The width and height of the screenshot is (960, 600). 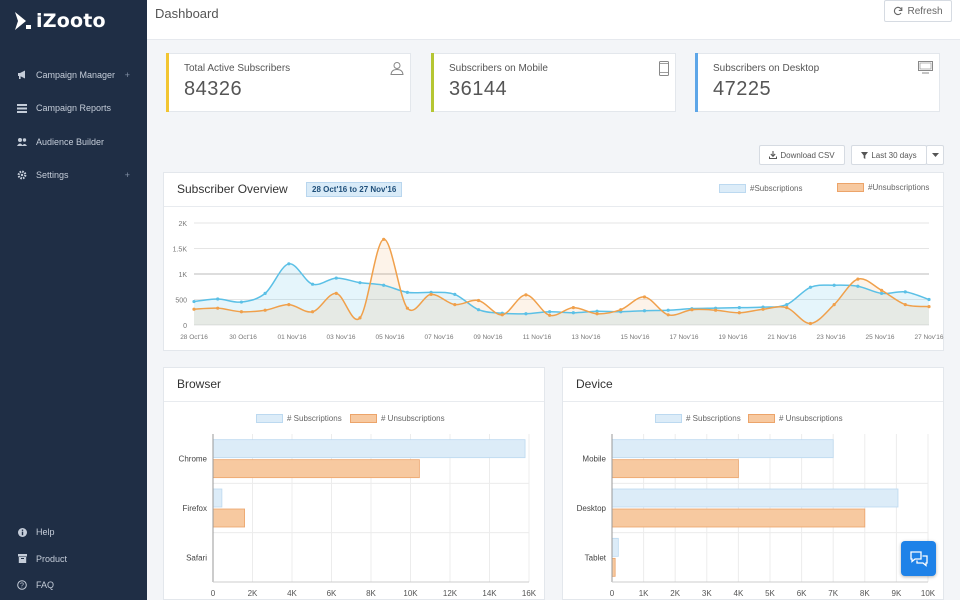 What do you see at coordinates (592, 508) in the screenshot?
I see `category-label: Desktop` at bounding box center [592, 508].